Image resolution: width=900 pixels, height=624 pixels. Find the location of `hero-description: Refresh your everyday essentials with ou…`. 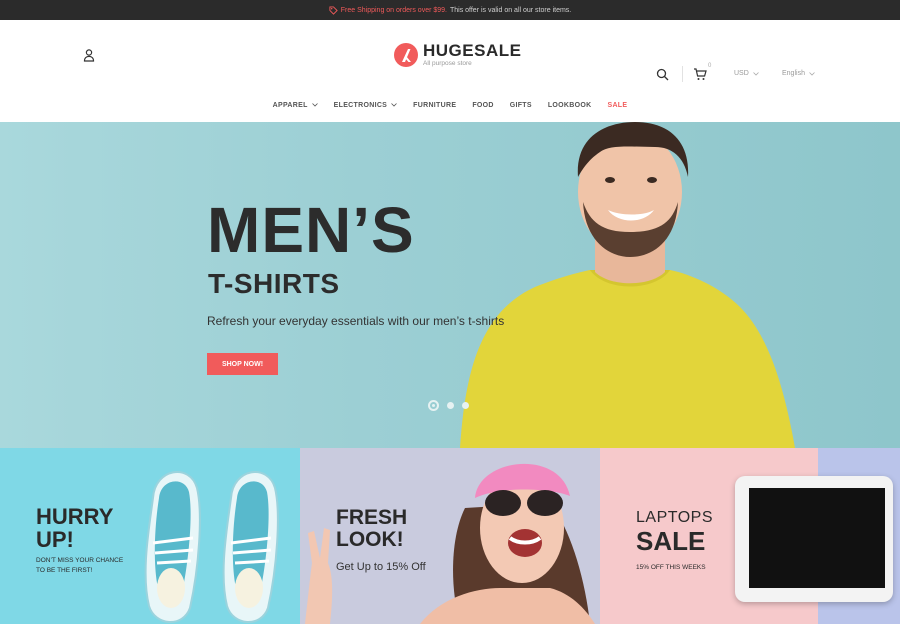

hero-description: Refresh your everyday essentials with ou… is located at coordinates (356, 321).